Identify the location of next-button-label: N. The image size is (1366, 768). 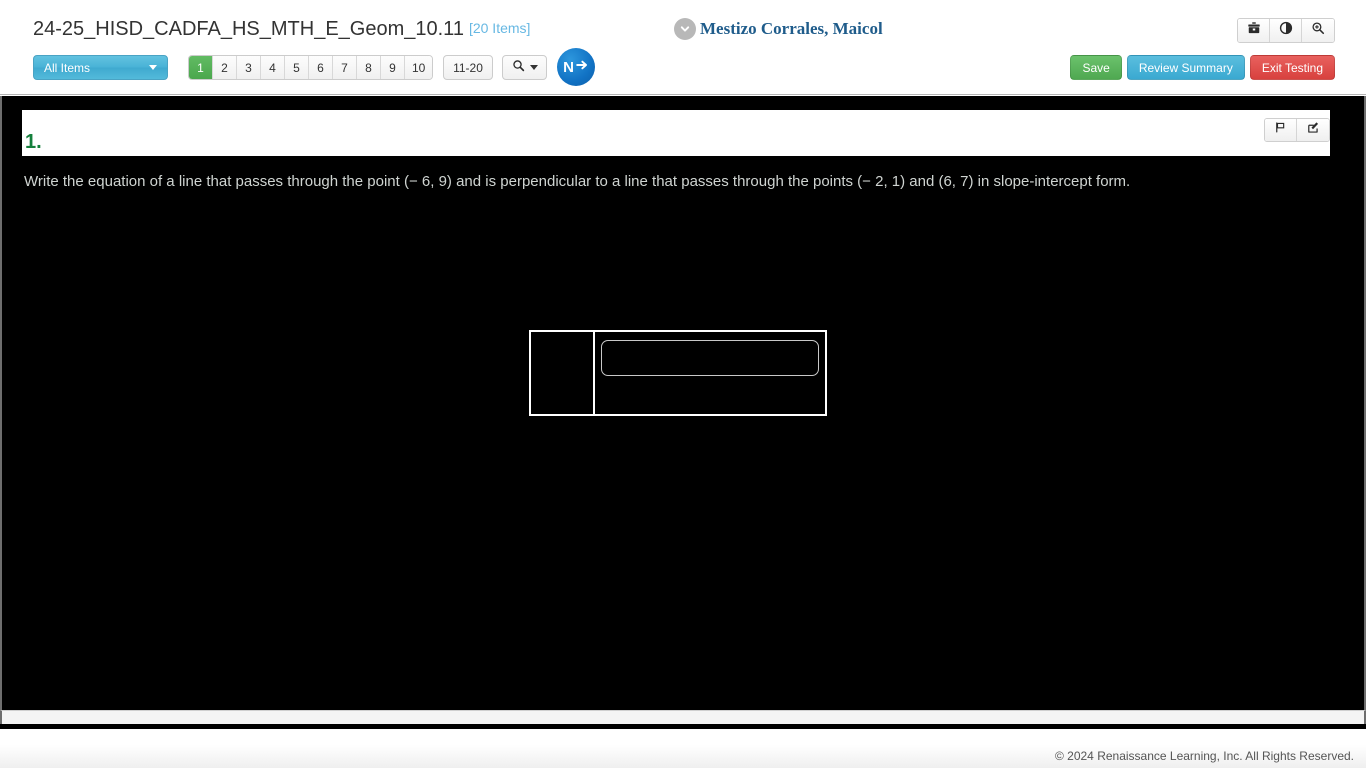
(568, 67).